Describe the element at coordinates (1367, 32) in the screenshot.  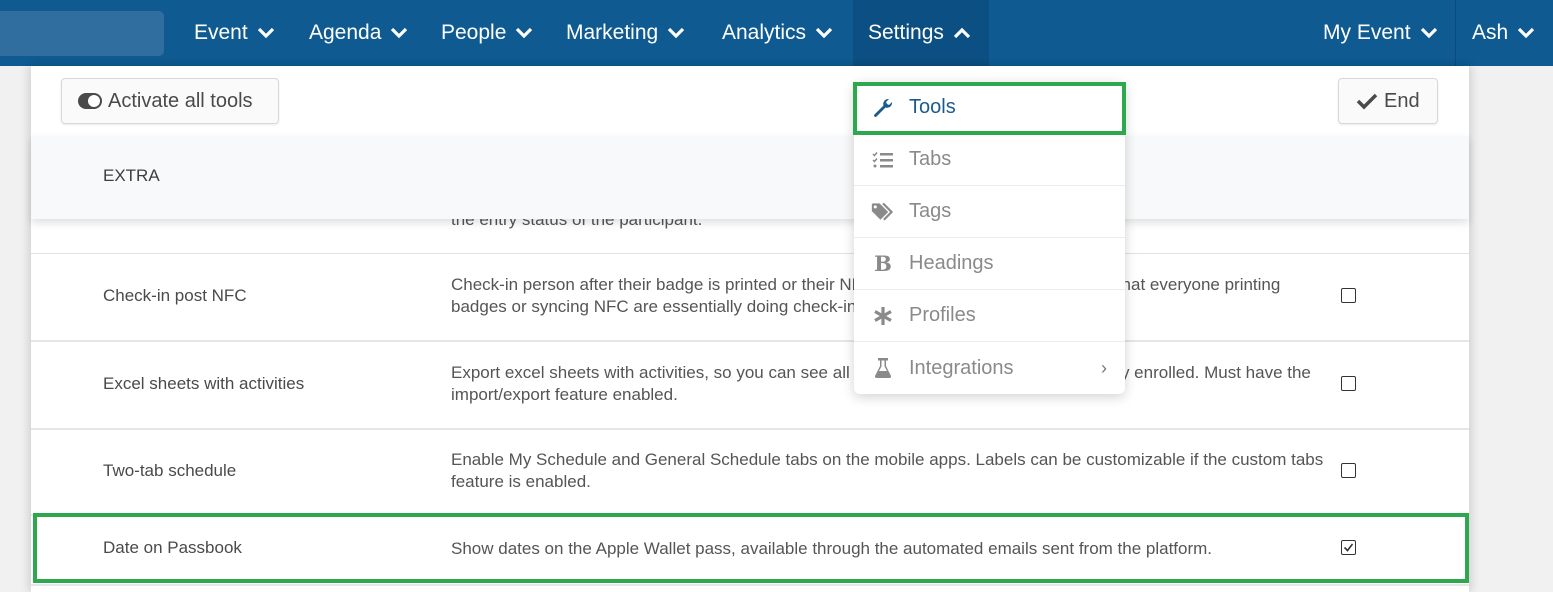
I see `event-selector-label: My Event` at that location.